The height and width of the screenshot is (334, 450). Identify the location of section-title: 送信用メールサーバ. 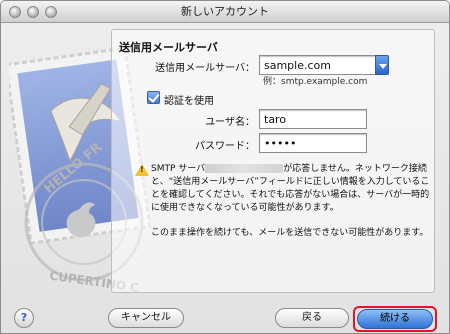
(168, 47).